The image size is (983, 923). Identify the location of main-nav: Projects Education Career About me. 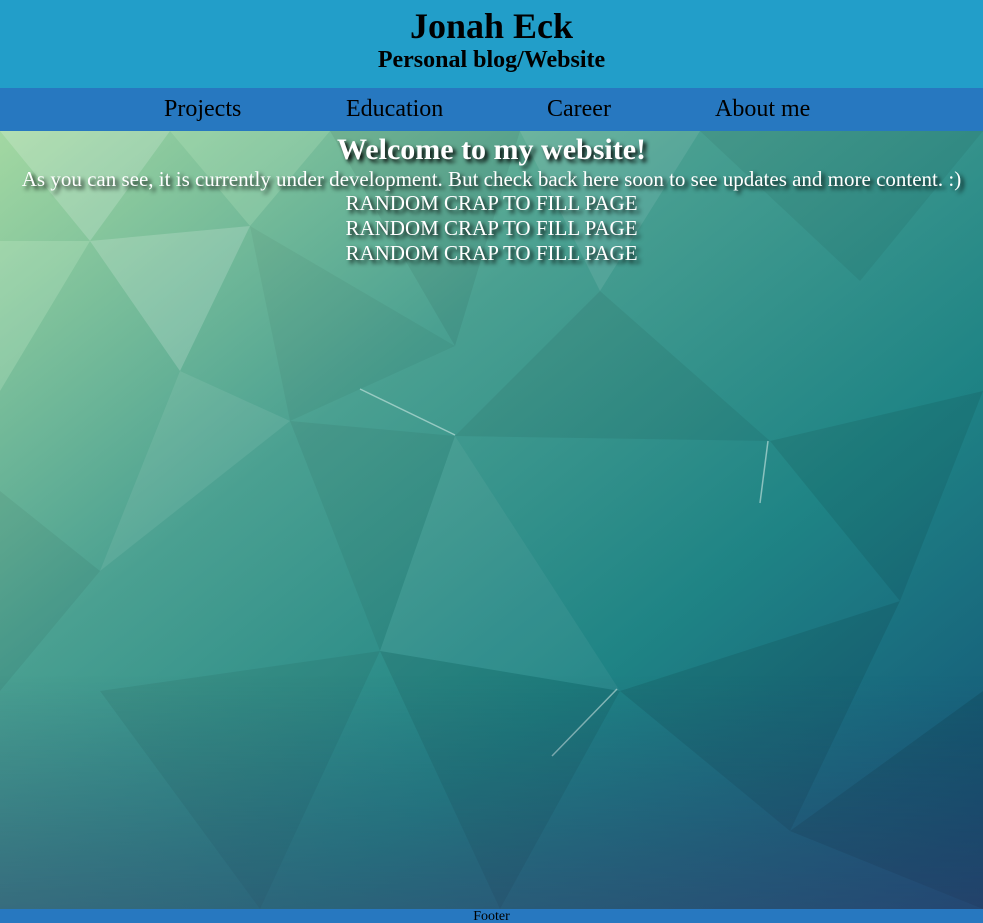
(491, 109).